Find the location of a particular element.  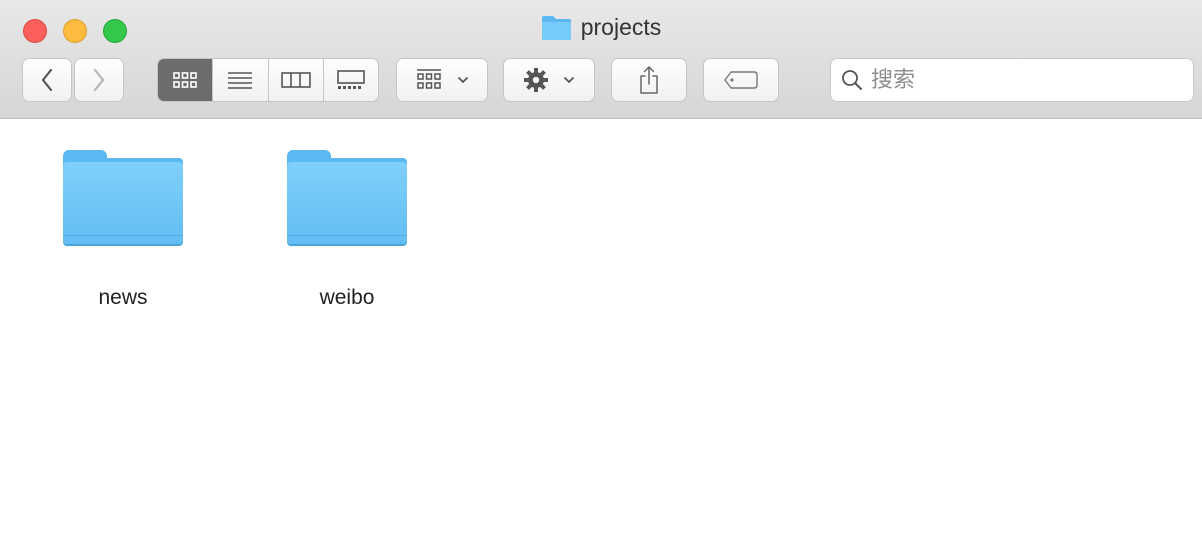

back-button is located at coordinates (47, 80).